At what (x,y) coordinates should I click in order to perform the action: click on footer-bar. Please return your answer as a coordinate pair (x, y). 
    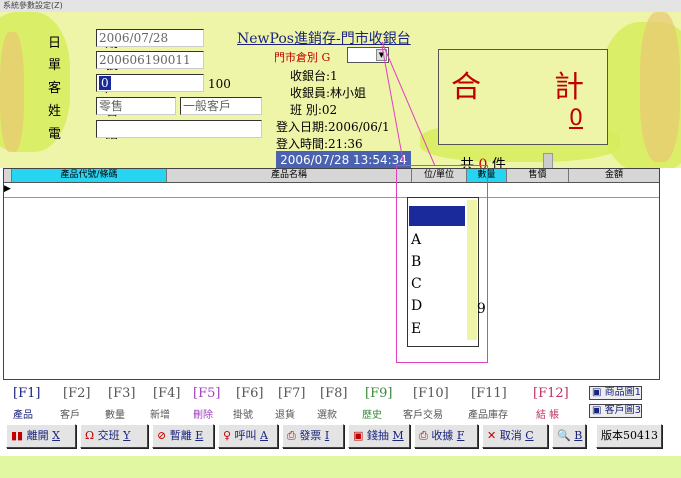
    Looking at the image, I should click on (340, 467).